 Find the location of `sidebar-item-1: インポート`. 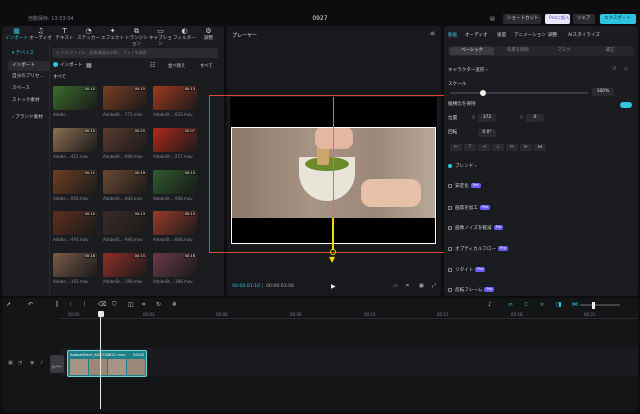

sidebar-item-1: インポート is located at coordinates (29, 66).